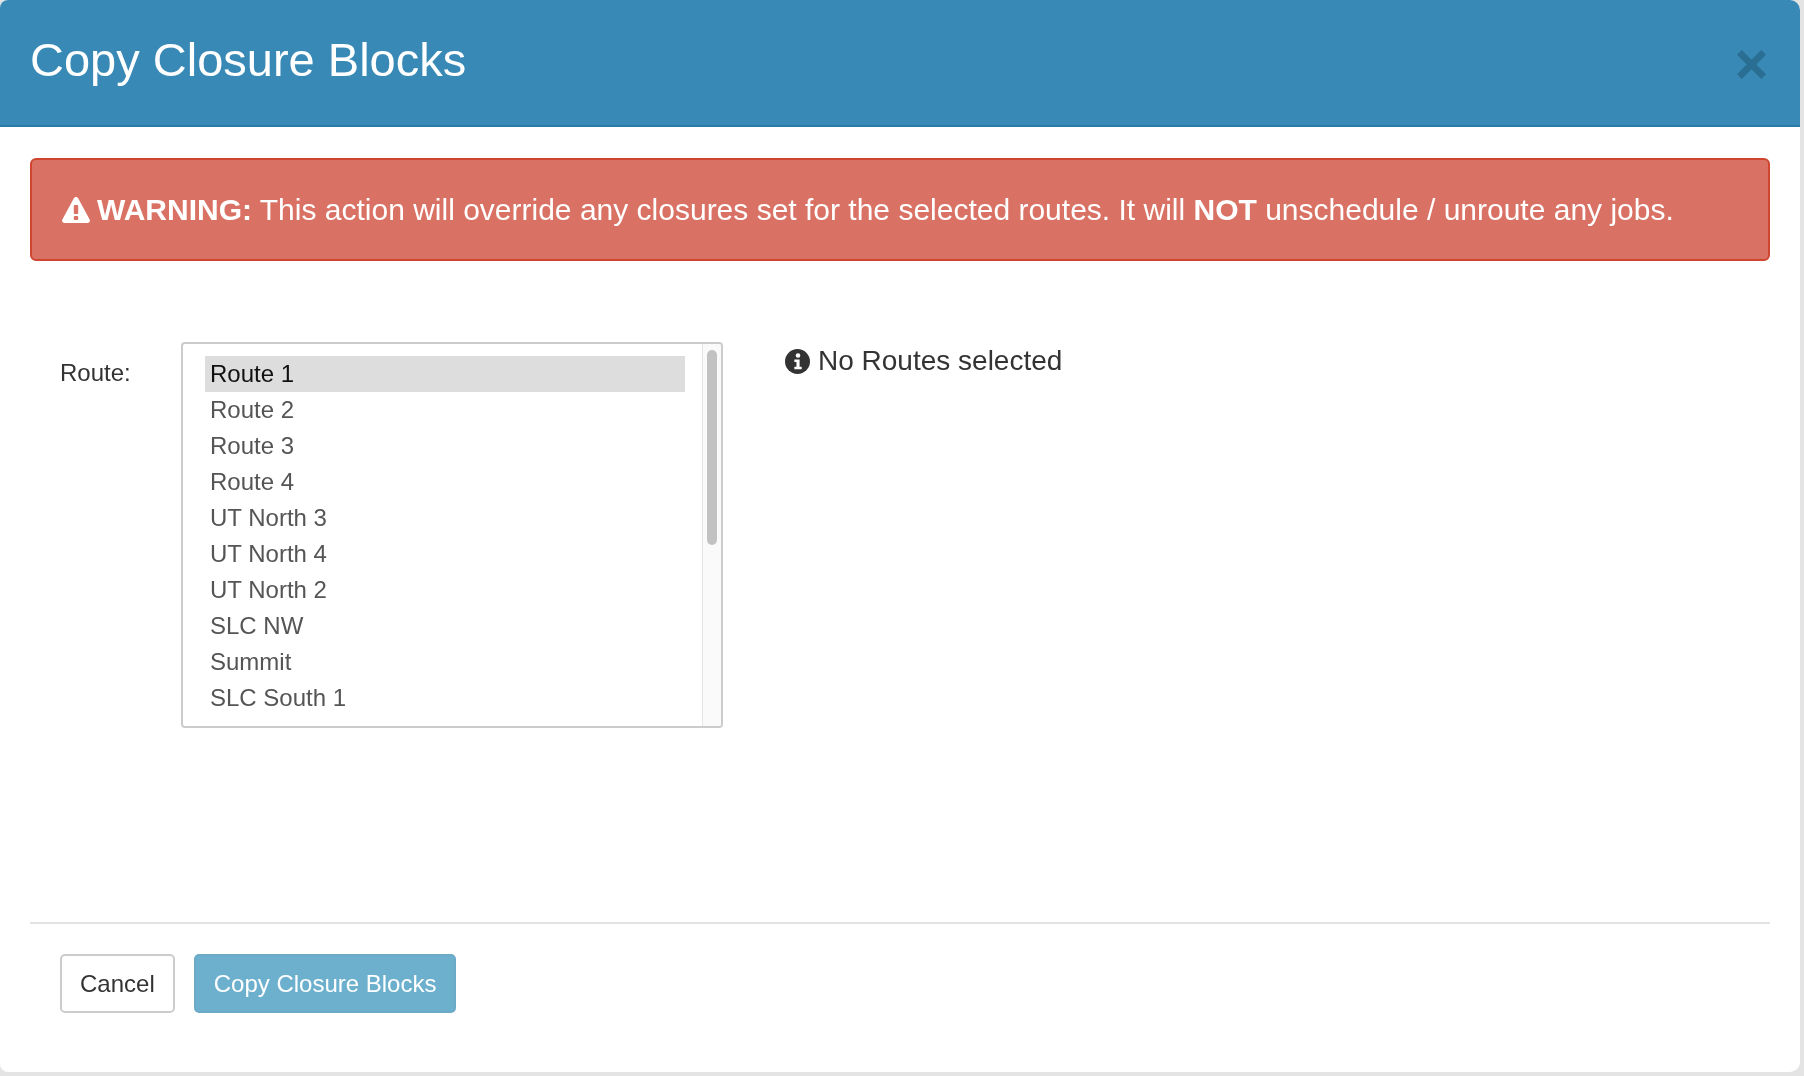  Describe the element at coordinates (1751, 64) in the screenshot. I see `close-icon` at that location.